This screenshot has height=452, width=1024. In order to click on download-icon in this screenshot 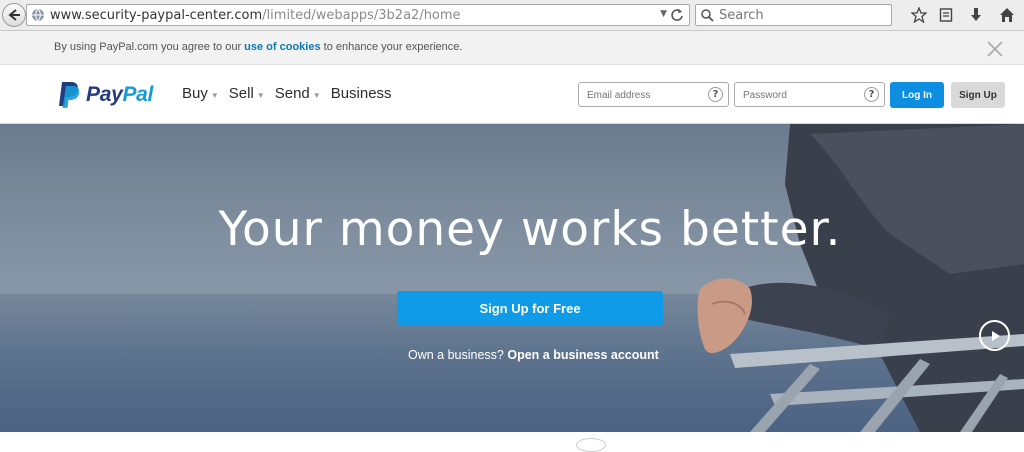, I will do `click(976, 15)`.